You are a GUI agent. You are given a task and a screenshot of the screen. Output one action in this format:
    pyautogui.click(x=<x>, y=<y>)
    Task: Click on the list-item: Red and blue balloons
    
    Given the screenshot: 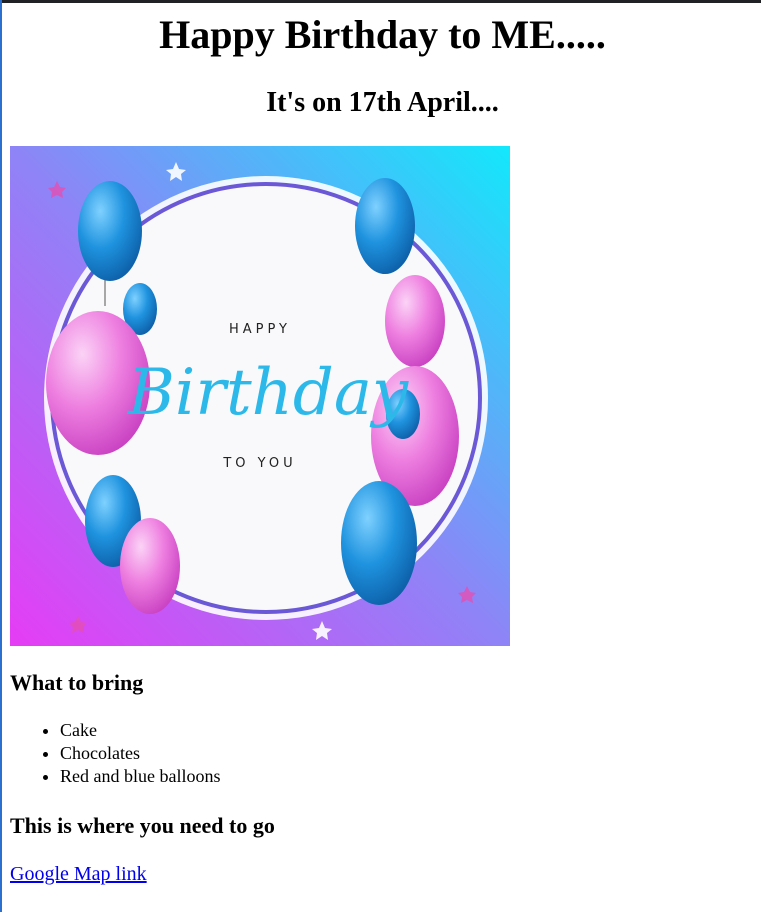 What is the action you would take?
    pyautogui.click(x=140, y=776)
    